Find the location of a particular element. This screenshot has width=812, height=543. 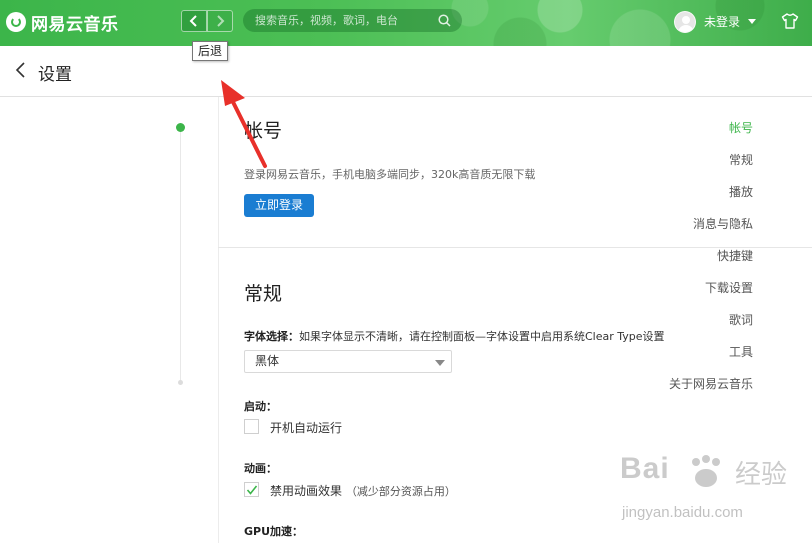

chevron-right-icon is located at coordinates (221, 21).